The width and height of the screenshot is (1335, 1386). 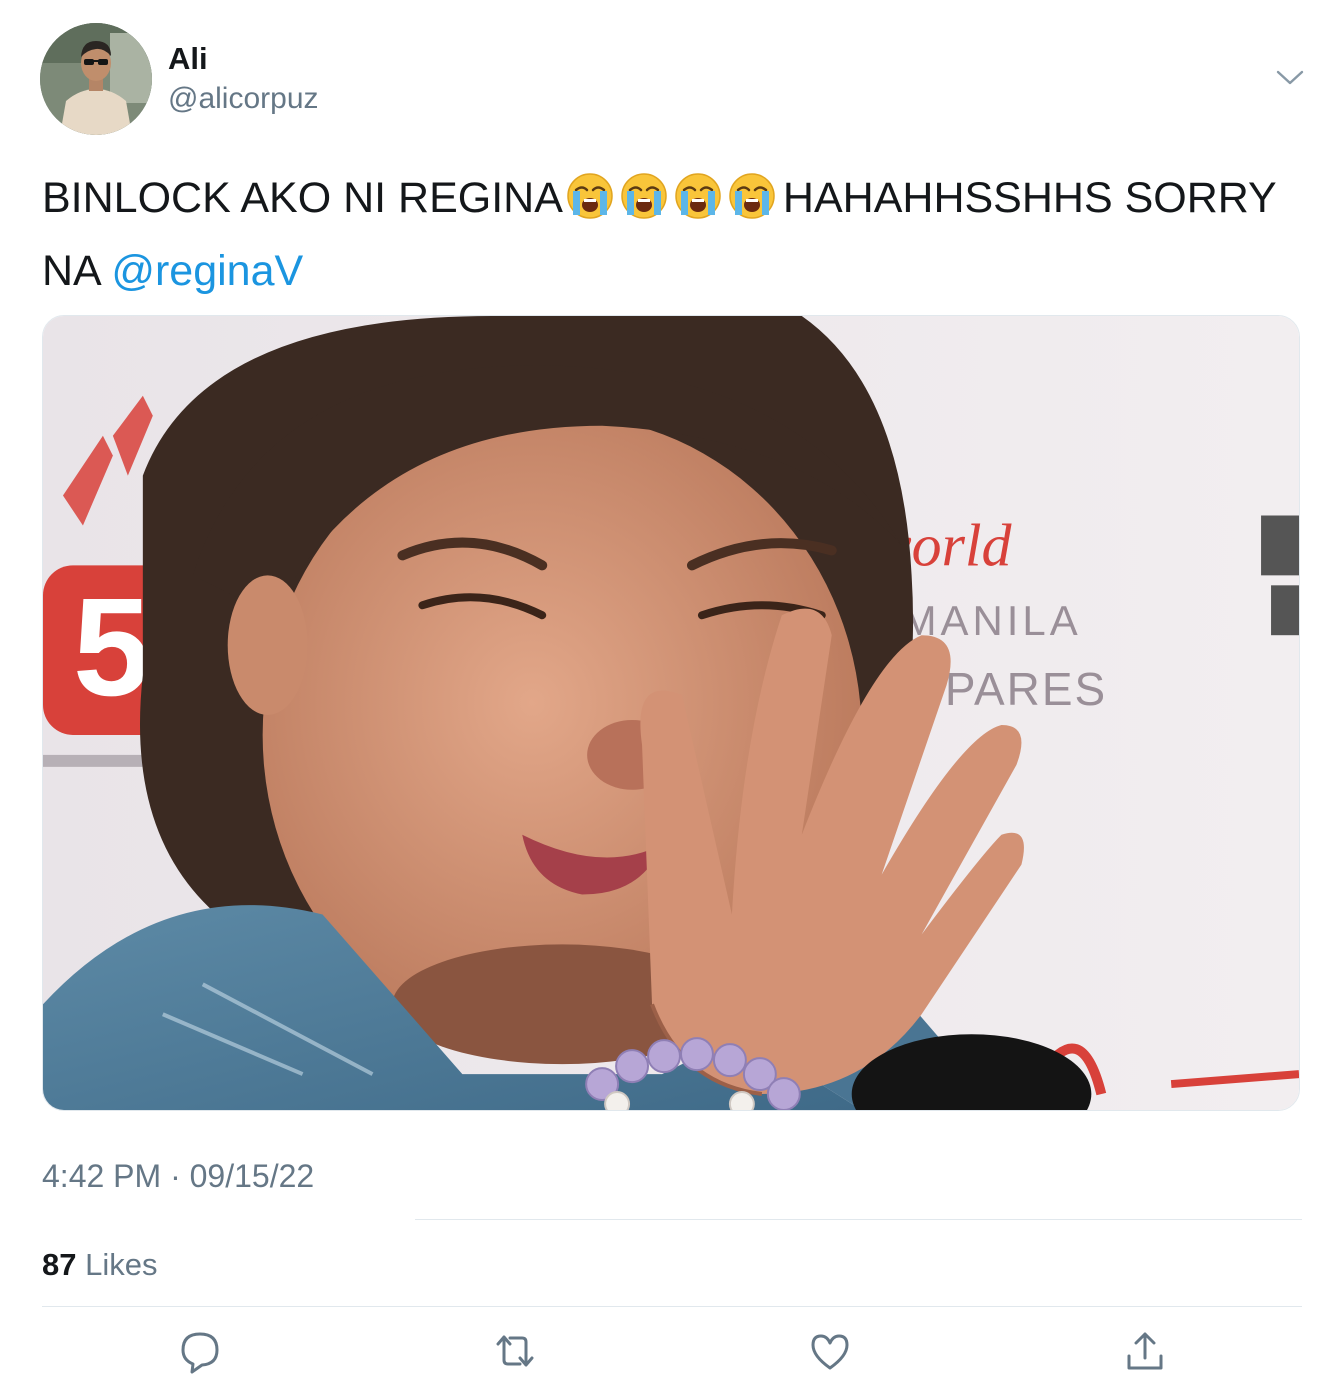 What do you see at coordinates (178, 1176) in the screenshot?
I see `tweet-timestamp: 4:42 PM · 09/15/22` at bounding box center [178, 1176].